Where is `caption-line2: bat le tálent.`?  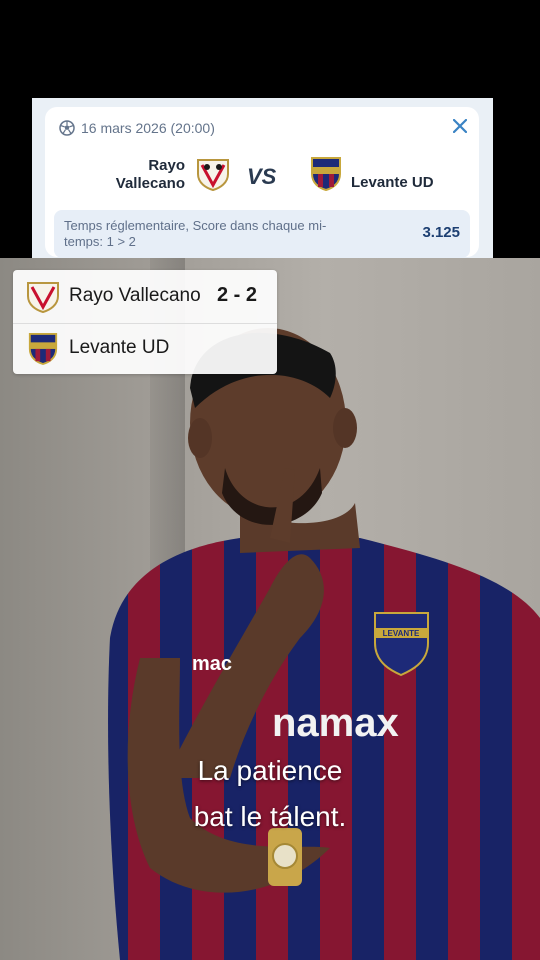 caption-line2: bat le tálent. is located at coordinates (270, 816).